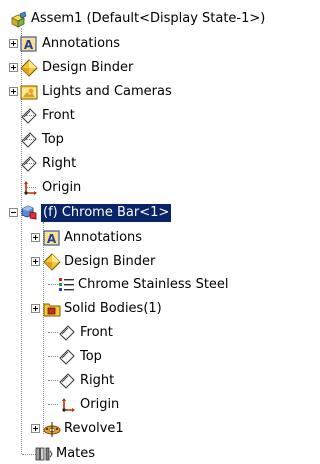 The image size is (320, 464). I want to click on solid-bodies-icon, so click(52, 310).